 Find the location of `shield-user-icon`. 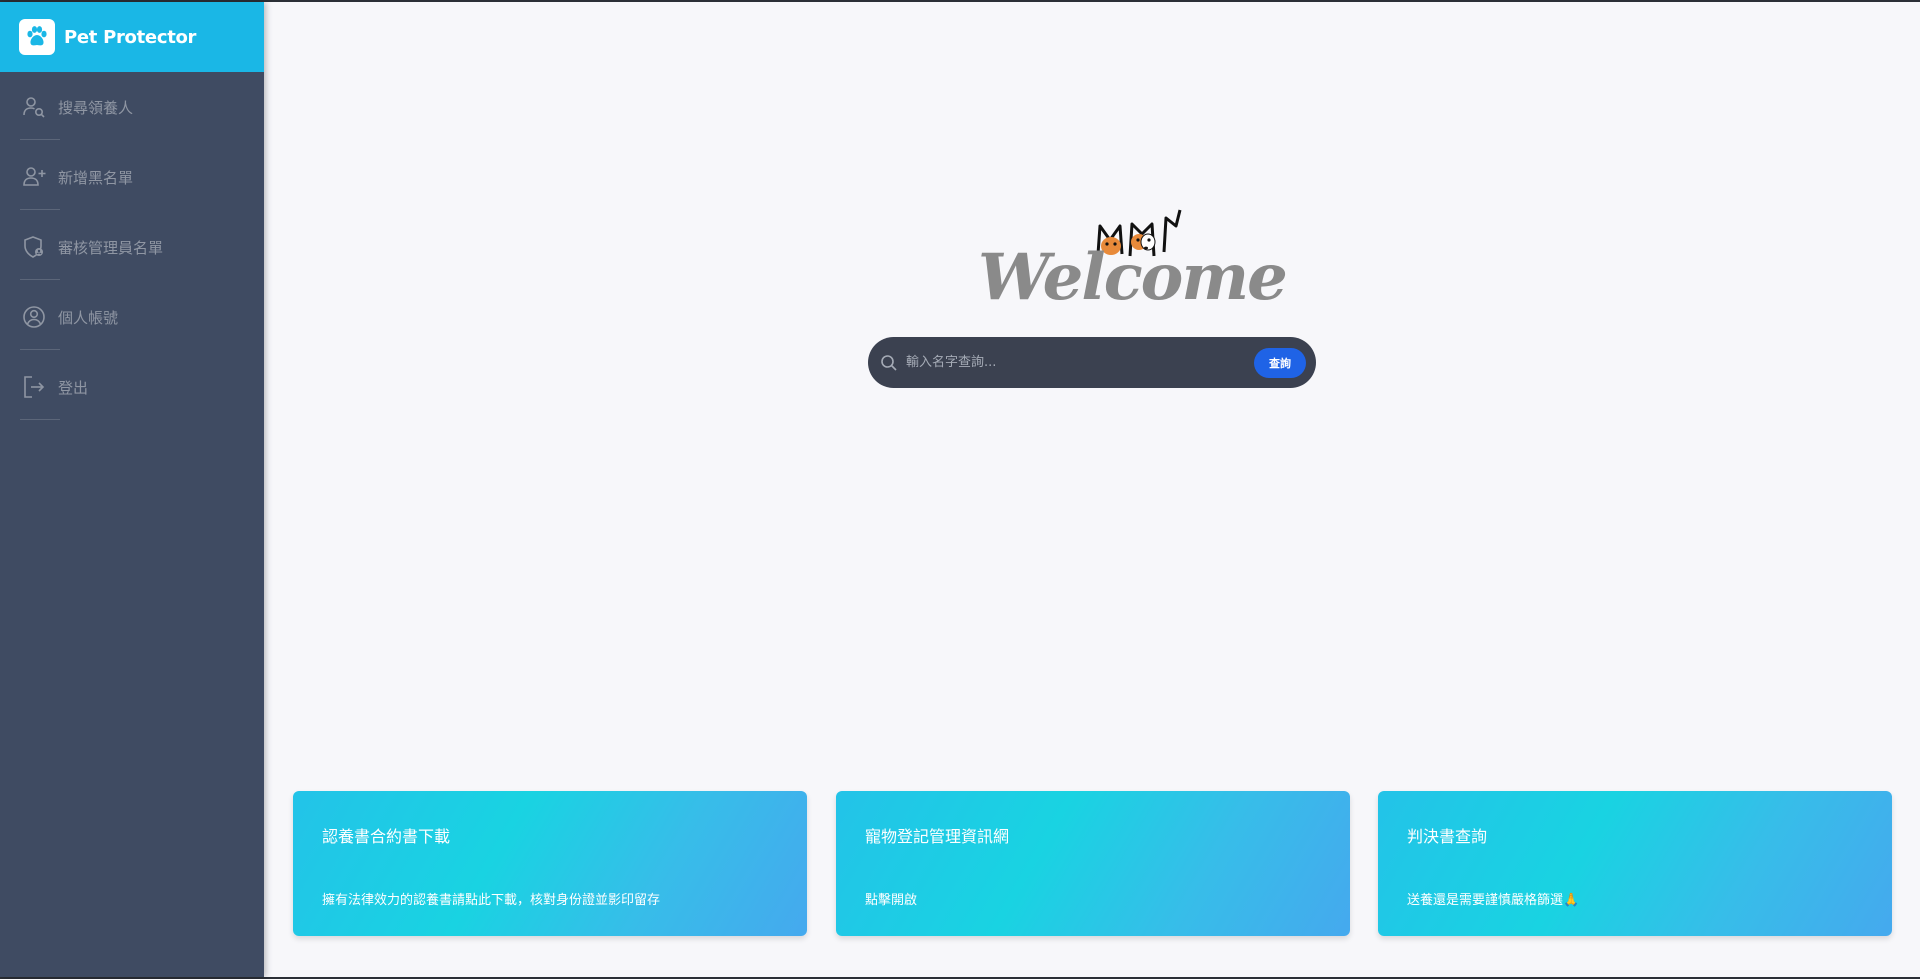

shield-user-icon is located at coordinates (34, 247).